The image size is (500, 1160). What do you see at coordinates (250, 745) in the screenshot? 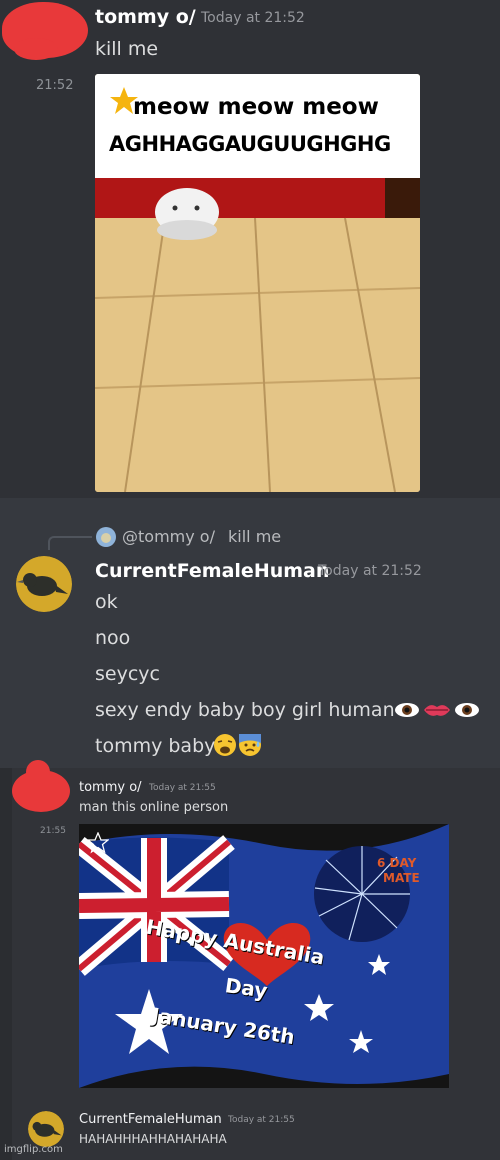
I see `anxious-sweat-face-icon` at bounding box center [250, 745].